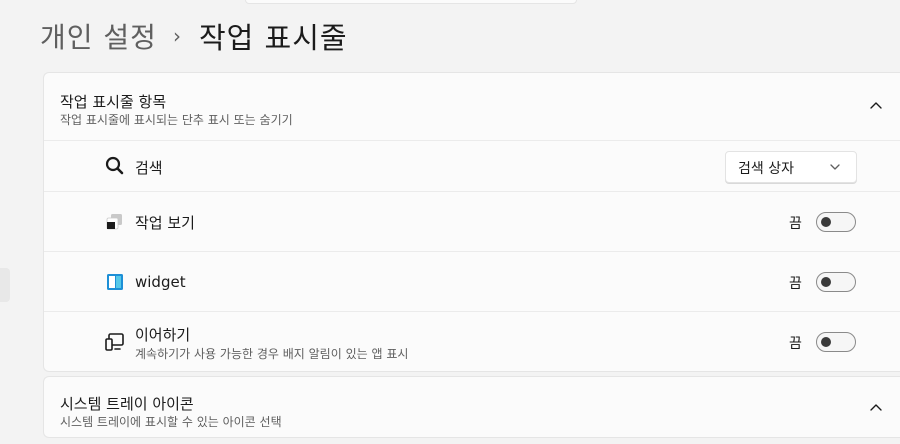 This screenshot has width=900, height=444. Describe the element at coordinates (113, 102) in the screenshot. I see `section-title: 작업 표시줄 항목` at that location.